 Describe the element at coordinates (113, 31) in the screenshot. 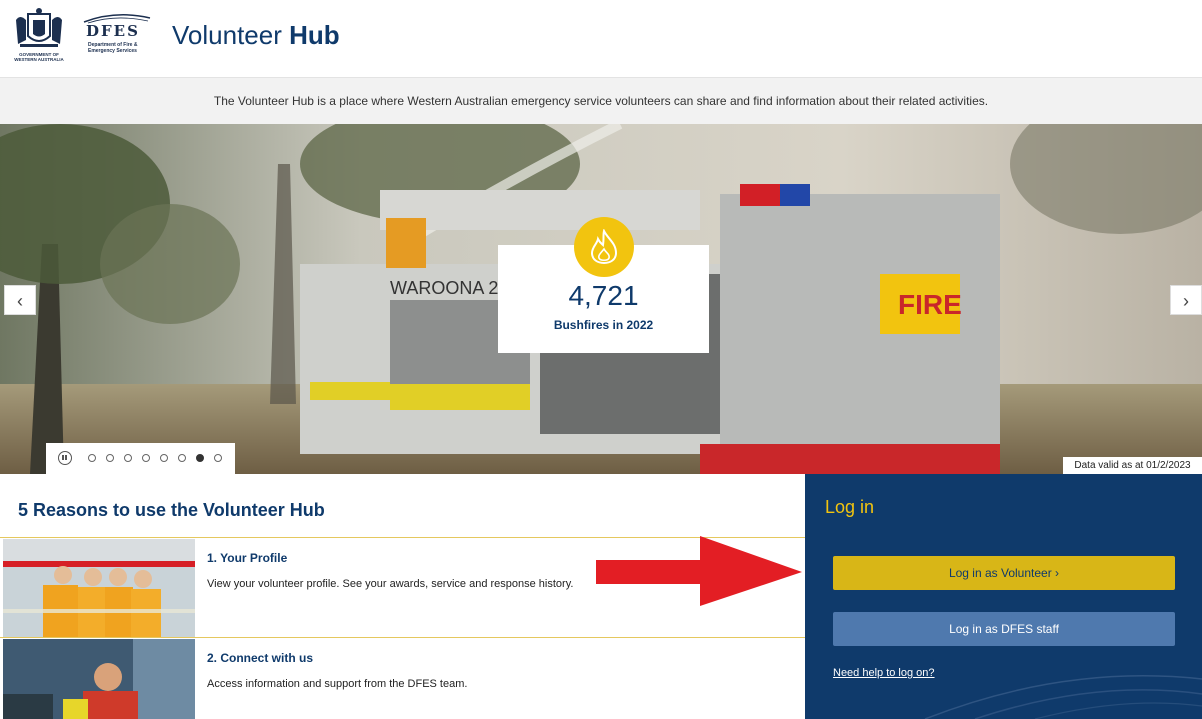

I see `dfes-abbrev: DFES` at that location.